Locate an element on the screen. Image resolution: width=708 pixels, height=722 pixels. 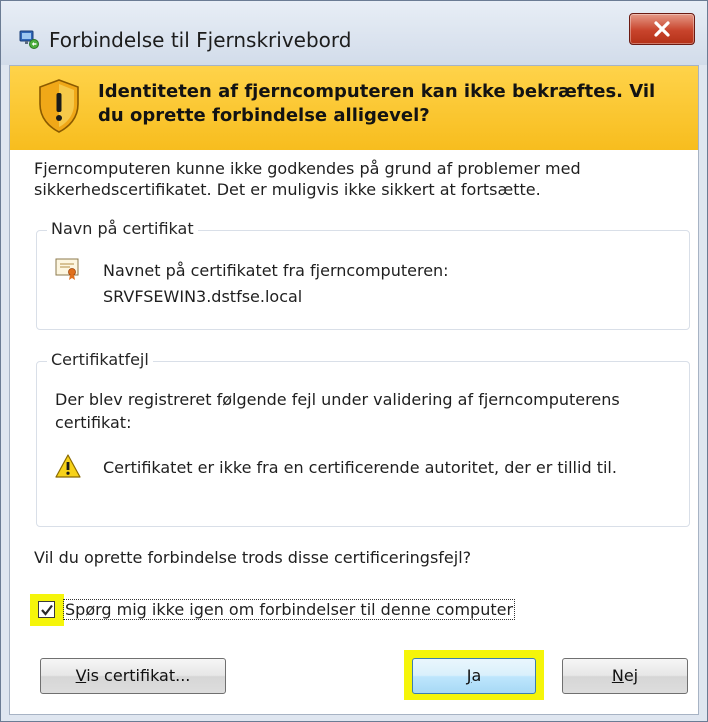
checkmark-icon is located at coordinates (47, 610).